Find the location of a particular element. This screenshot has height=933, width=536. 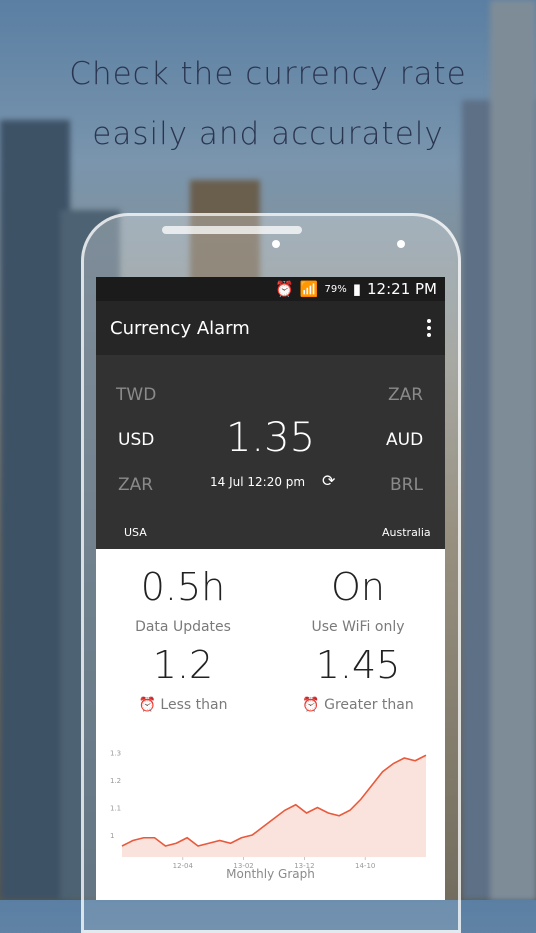

overflow-menu-icon is located at coordinates (429, 328).